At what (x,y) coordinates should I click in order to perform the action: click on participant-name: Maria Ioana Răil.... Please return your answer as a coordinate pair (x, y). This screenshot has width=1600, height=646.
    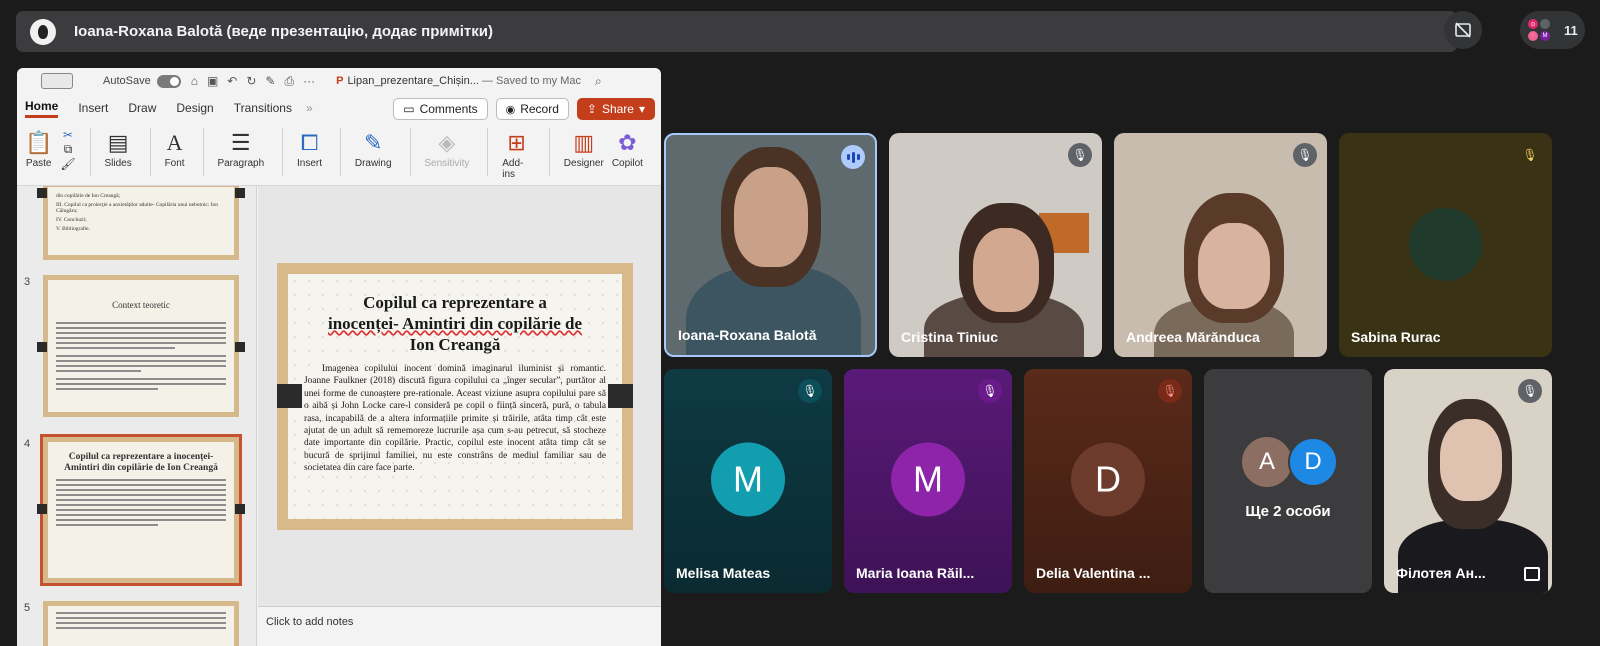
    Looking at the image, I should click on (915, 573).